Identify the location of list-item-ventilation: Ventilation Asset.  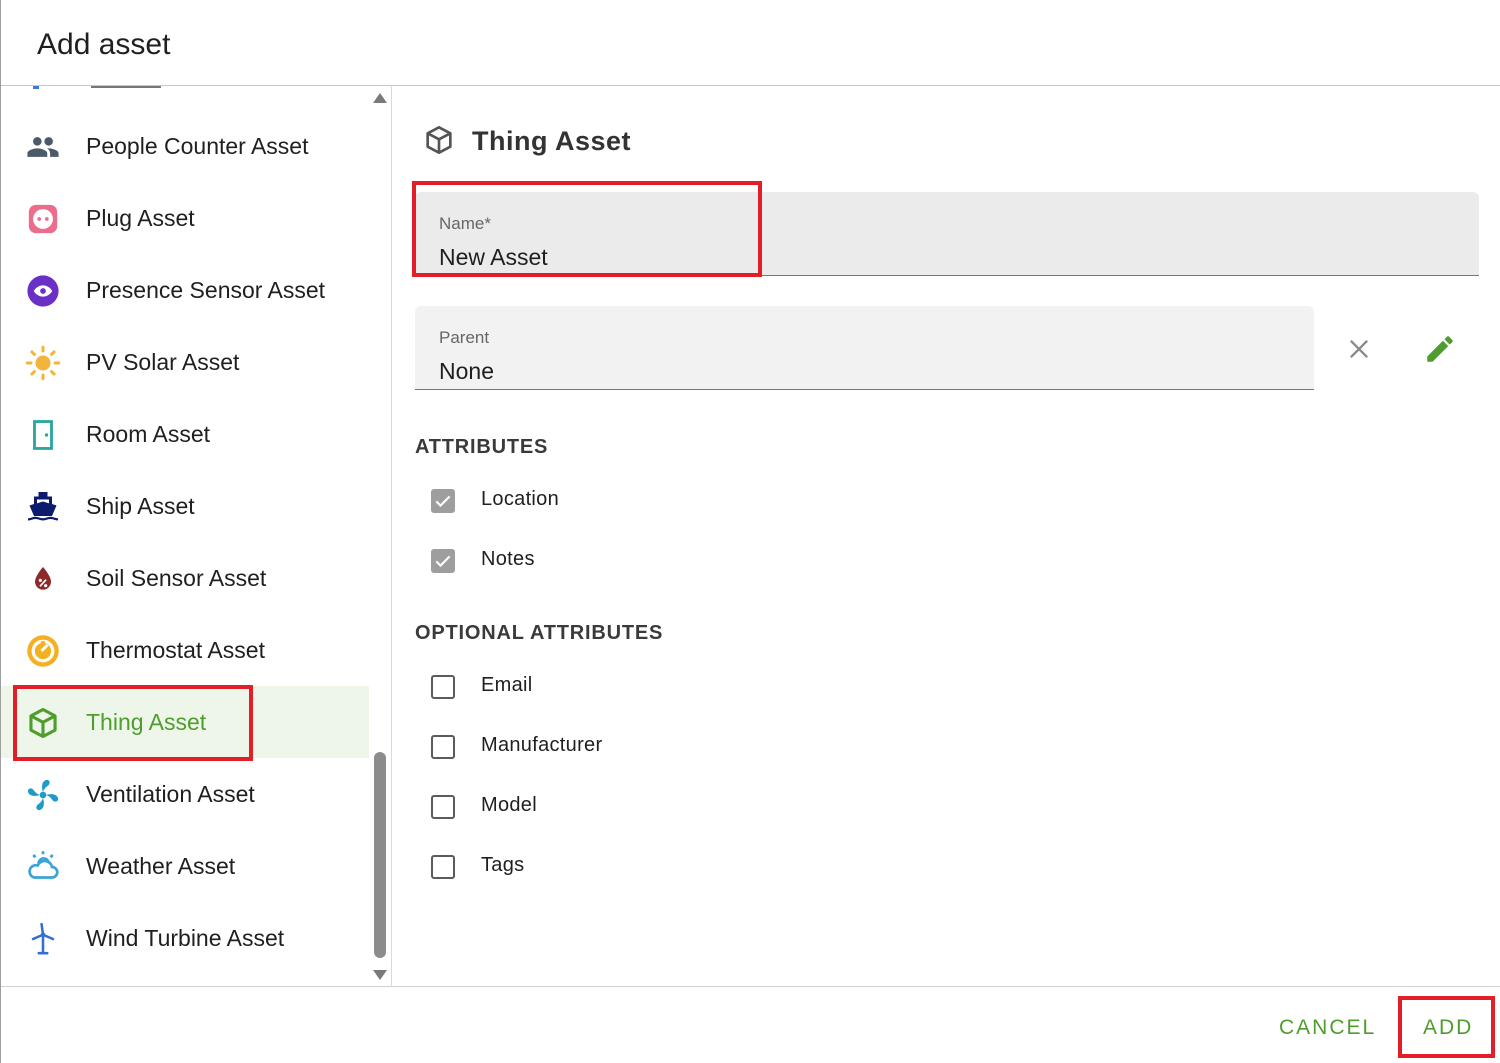
(185, 794).